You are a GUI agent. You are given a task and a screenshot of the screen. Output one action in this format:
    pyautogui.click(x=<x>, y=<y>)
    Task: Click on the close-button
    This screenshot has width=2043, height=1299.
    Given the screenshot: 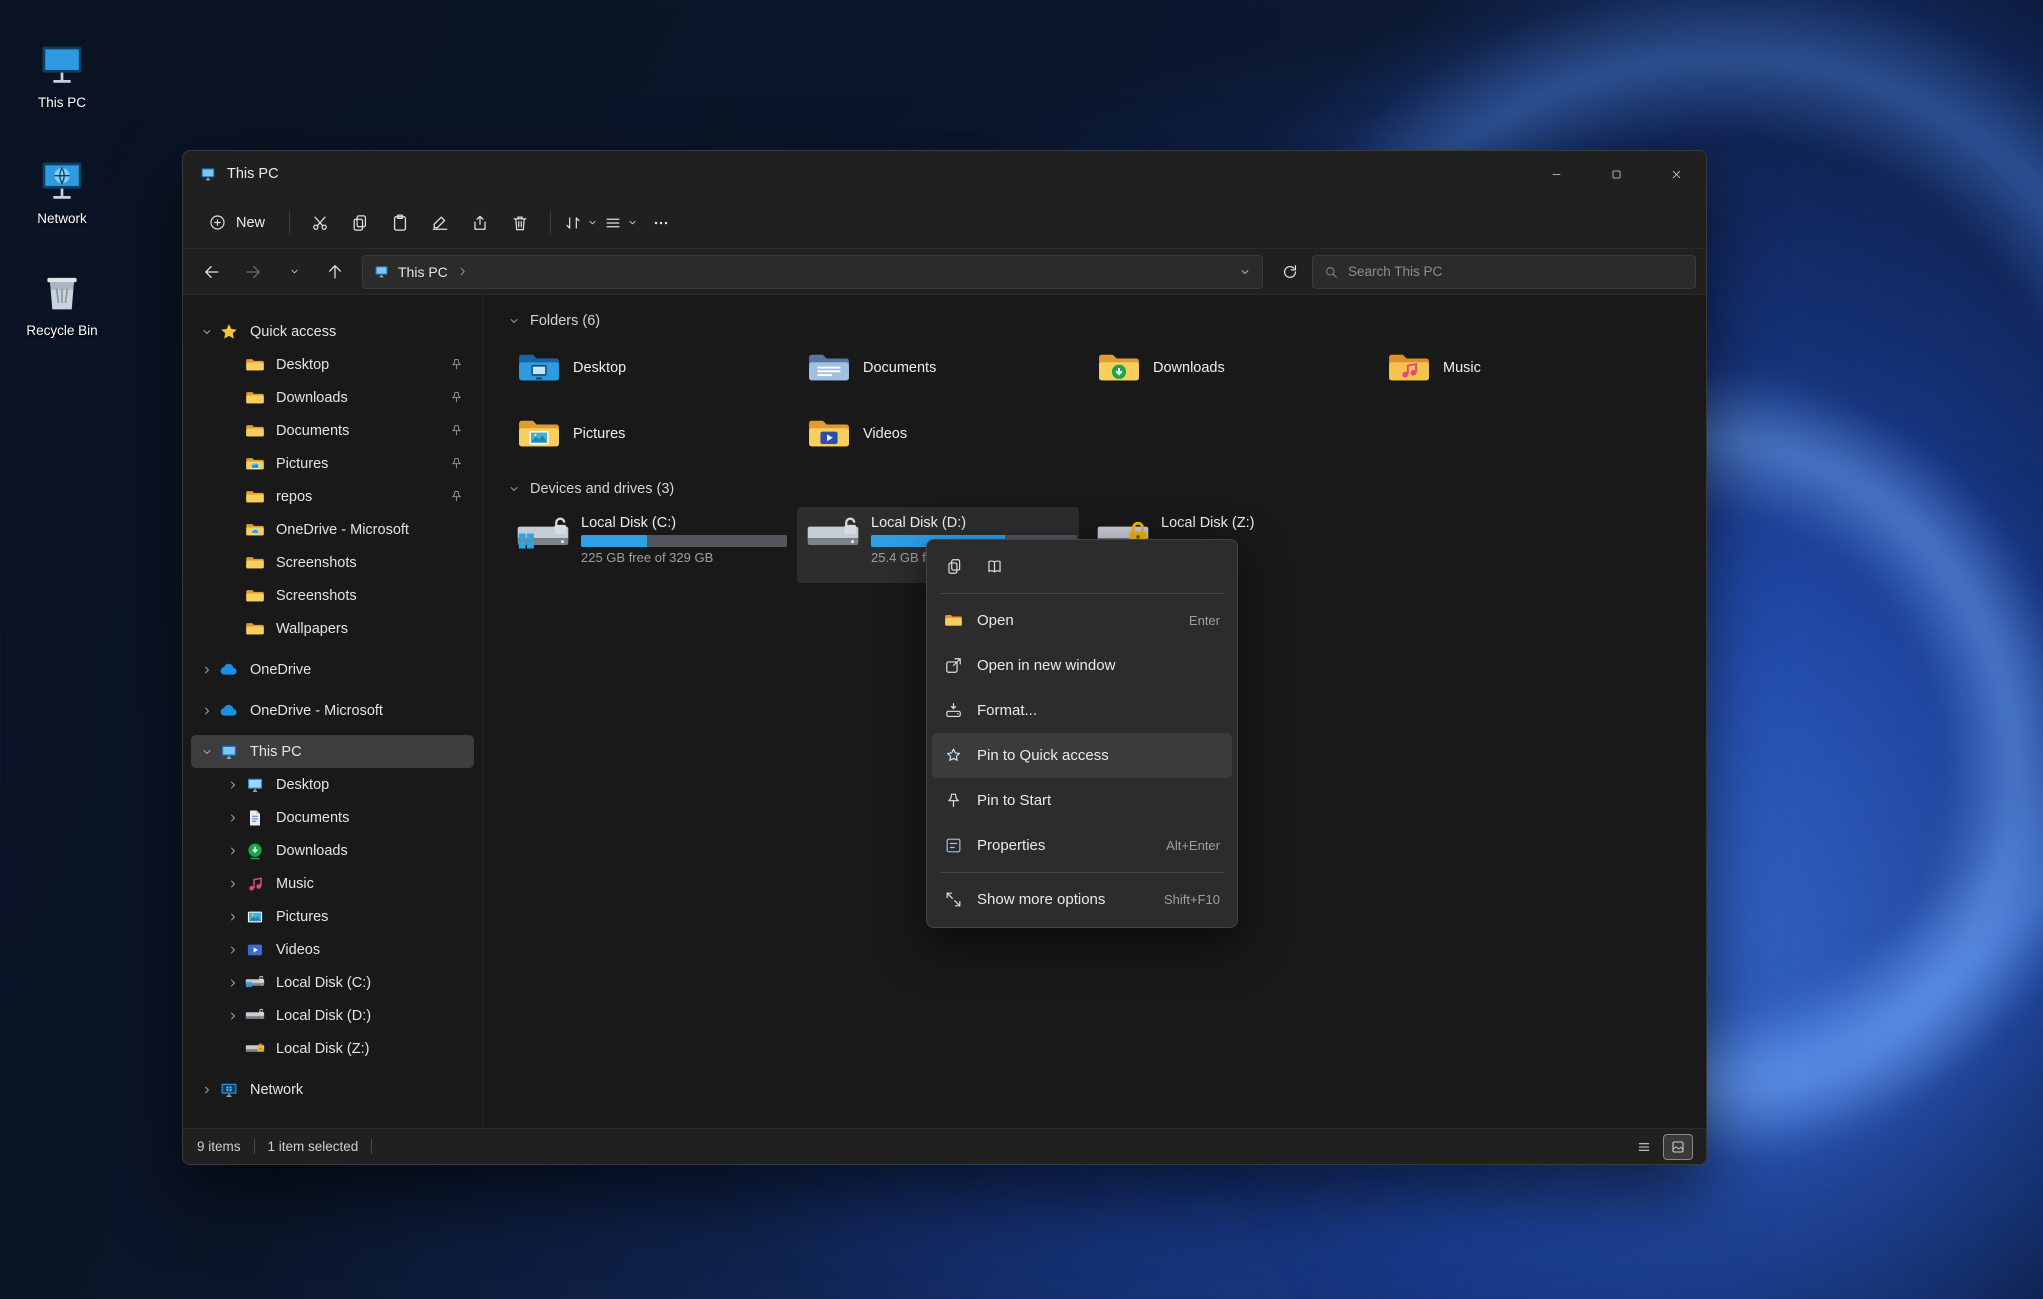 What is the action you would take?
    pyautogui.click(x=1676, y=174)
    